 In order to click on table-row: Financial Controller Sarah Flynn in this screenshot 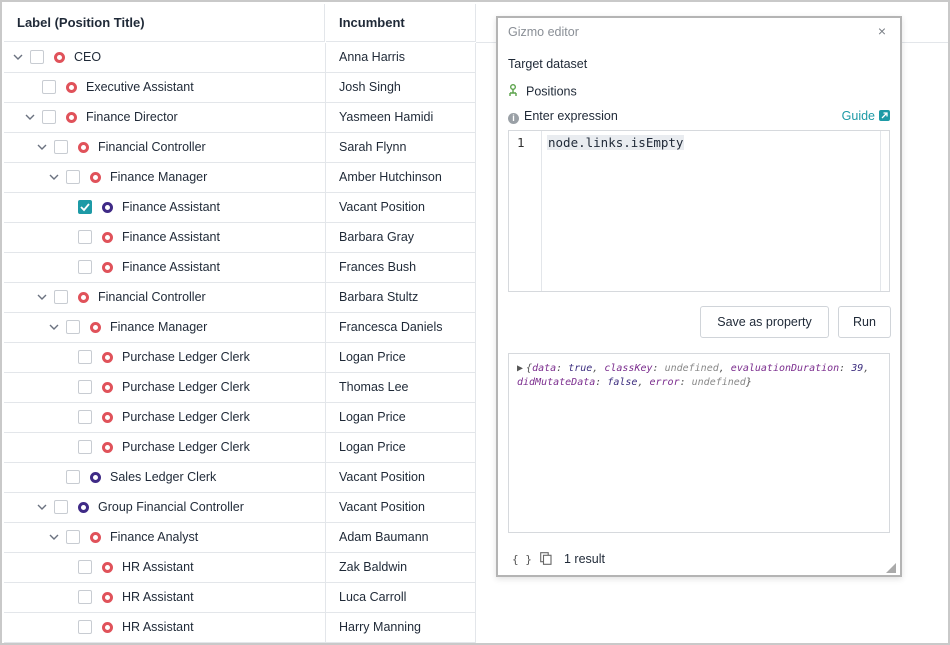, I will do `click(240, 148)`.